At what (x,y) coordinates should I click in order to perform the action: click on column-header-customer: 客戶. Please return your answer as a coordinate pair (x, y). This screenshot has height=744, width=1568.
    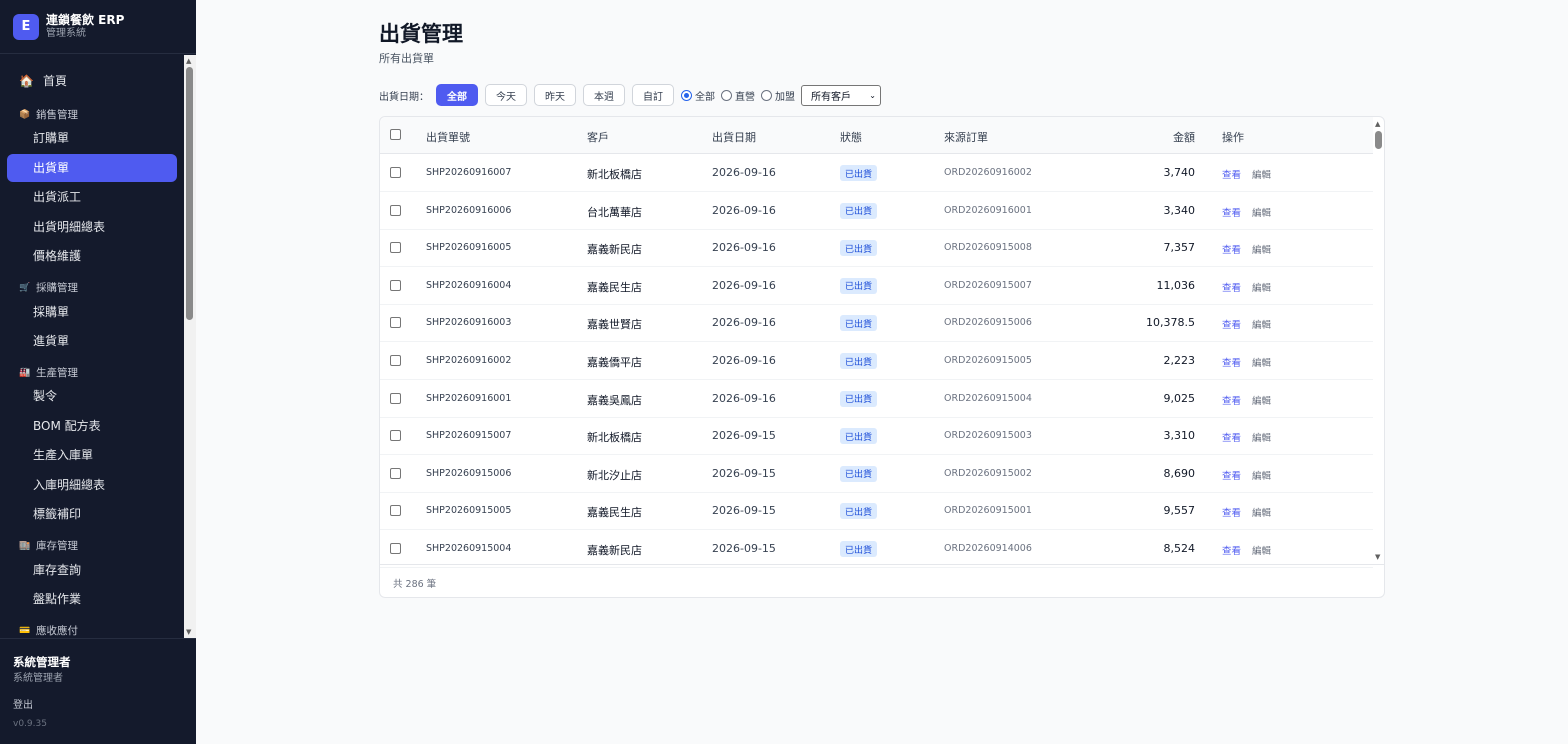
    Looking at the image, I should click on (598, 137).